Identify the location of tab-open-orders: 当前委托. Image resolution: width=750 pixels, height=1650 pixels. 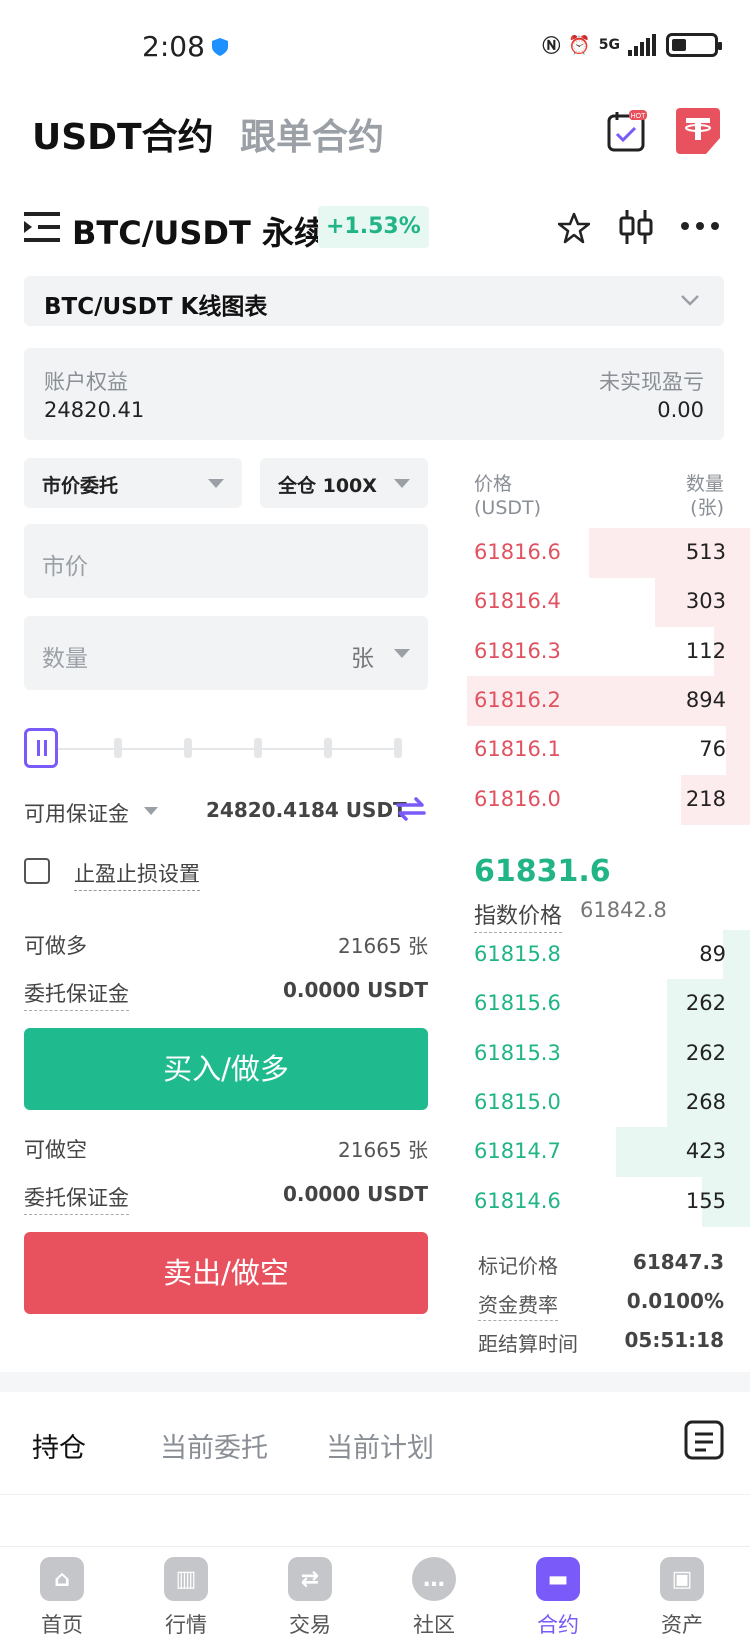
(214, 1445).